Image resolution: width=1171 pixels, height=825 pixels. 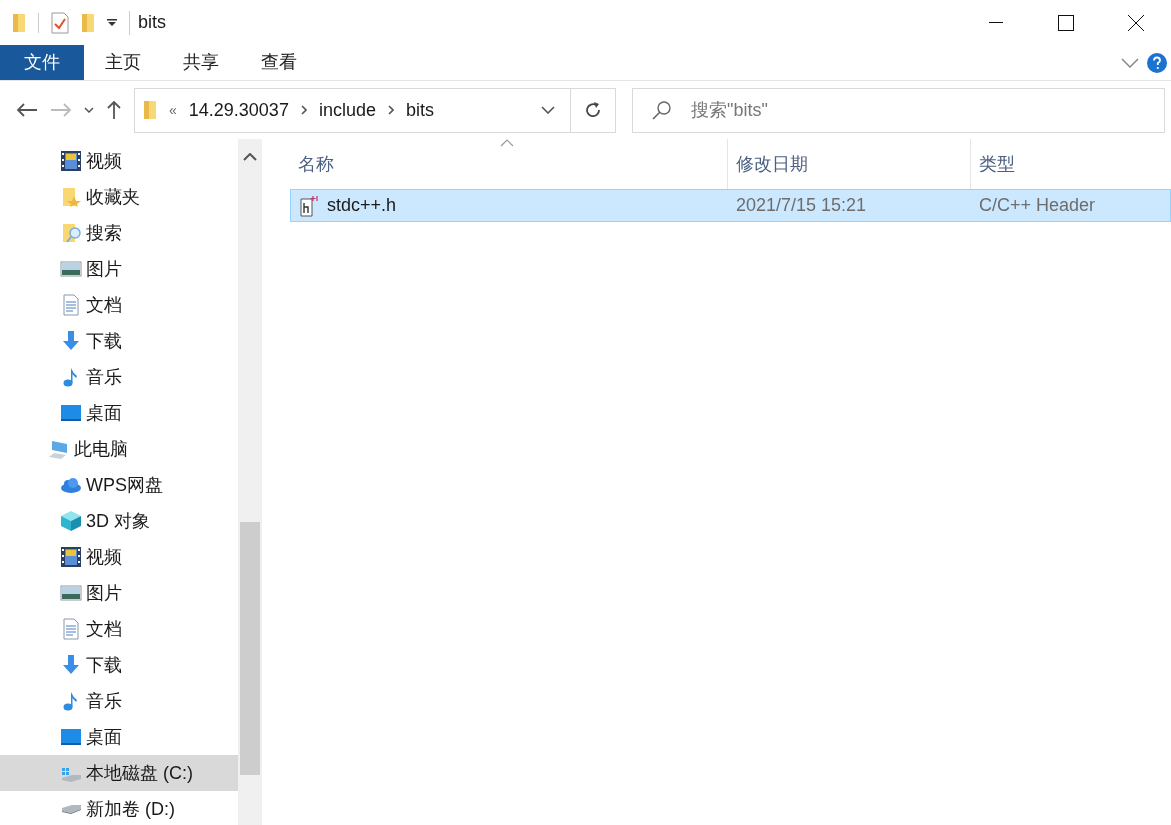 I want to click on nav-item: WPS网盘, so click(x=119, y=485).